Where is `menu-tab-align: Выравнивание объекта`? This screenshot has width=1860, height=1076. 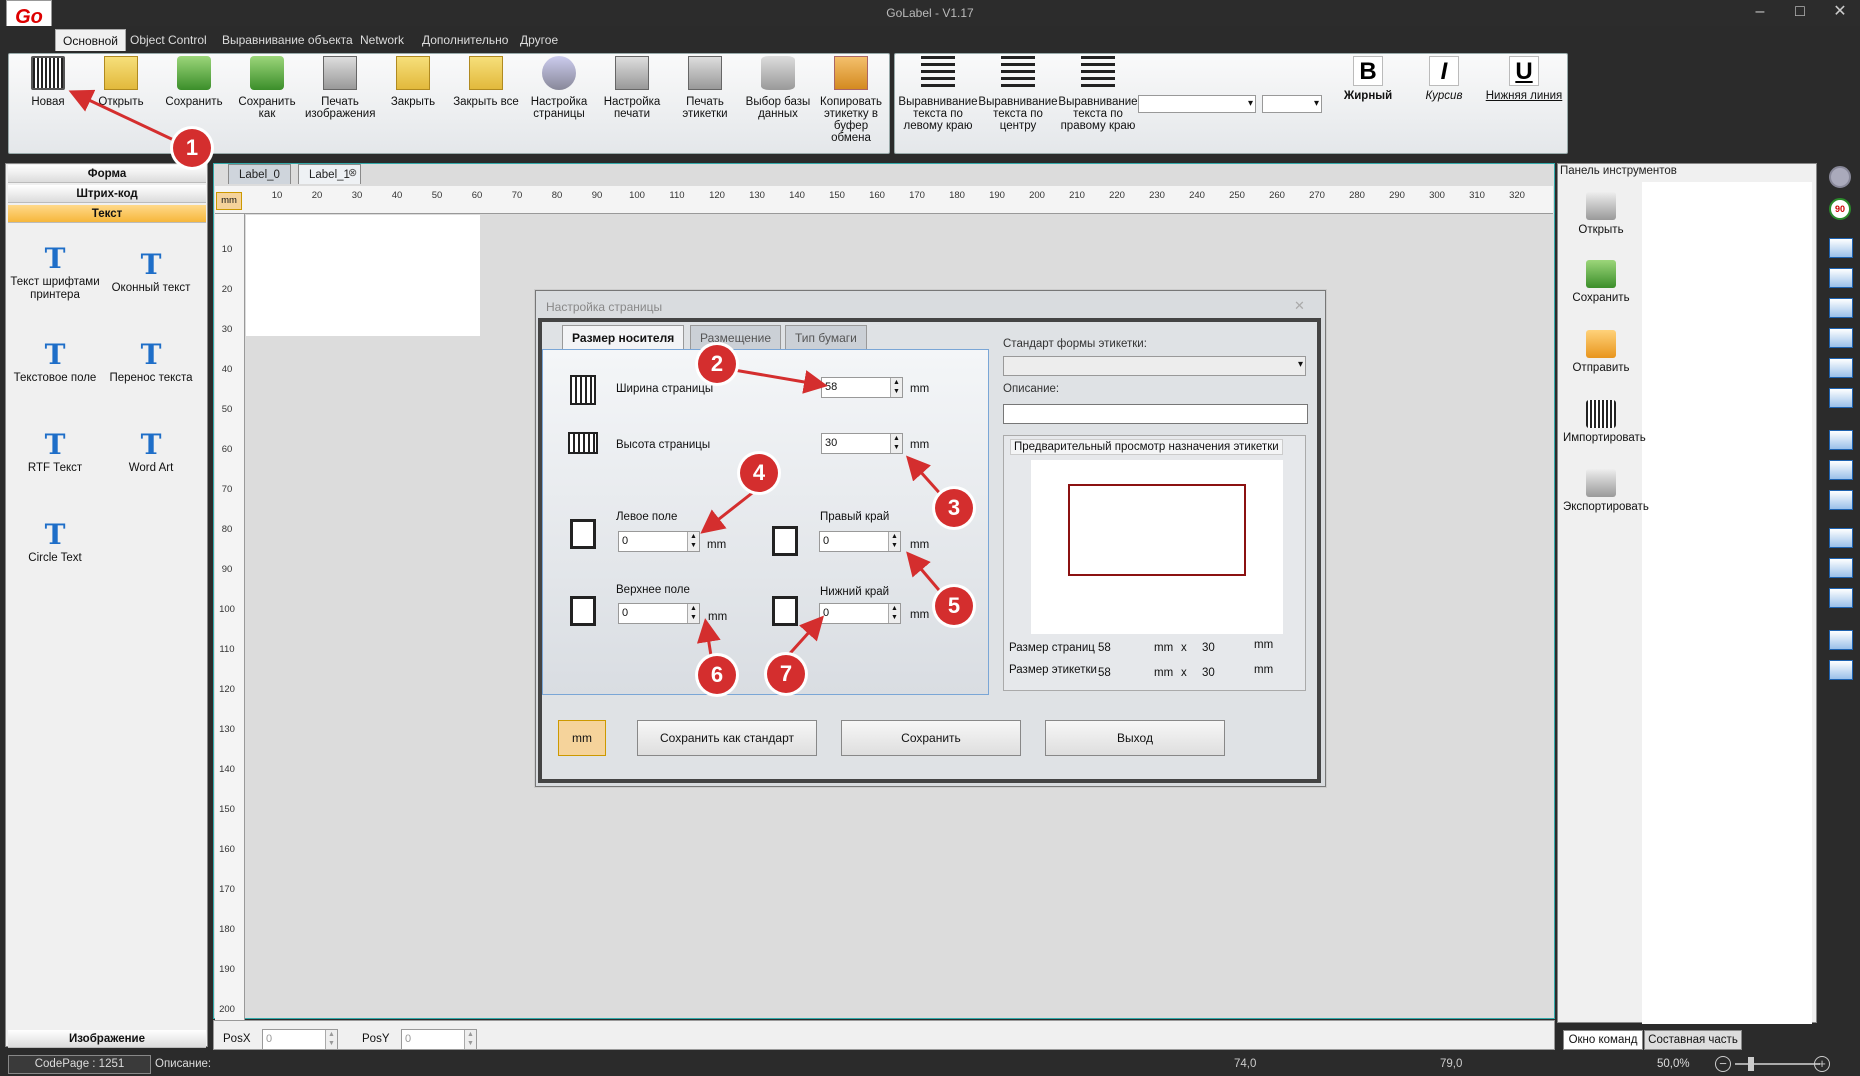 menu-tab-align: Выравнивание объекта is located at coordinates (287, 40).